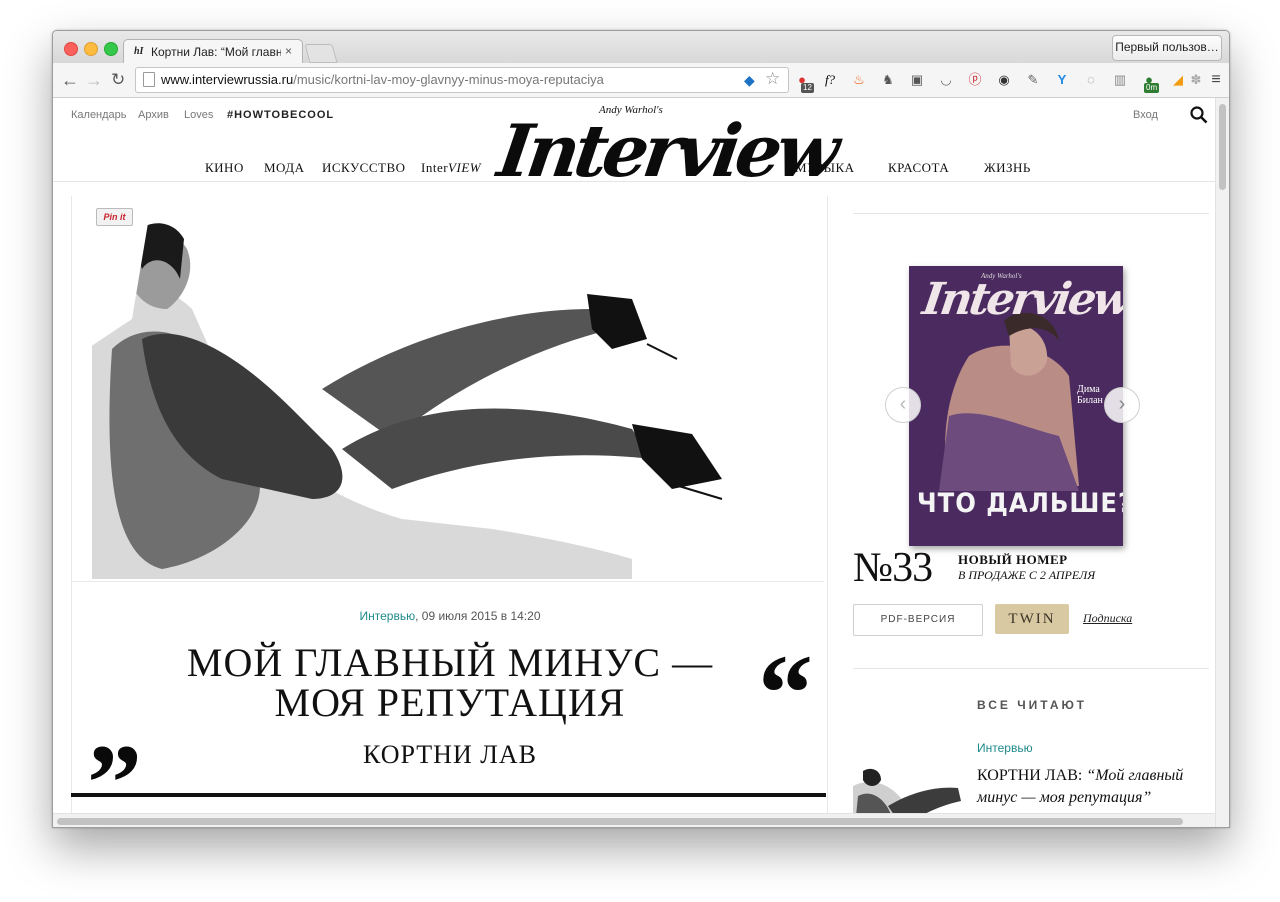 This screenshot has width=1280, height=902. What do you see at coordinates (284, 168) in the screenshot?
I see `nav-item-moda: МОДА` at bounding box center [284, 168].